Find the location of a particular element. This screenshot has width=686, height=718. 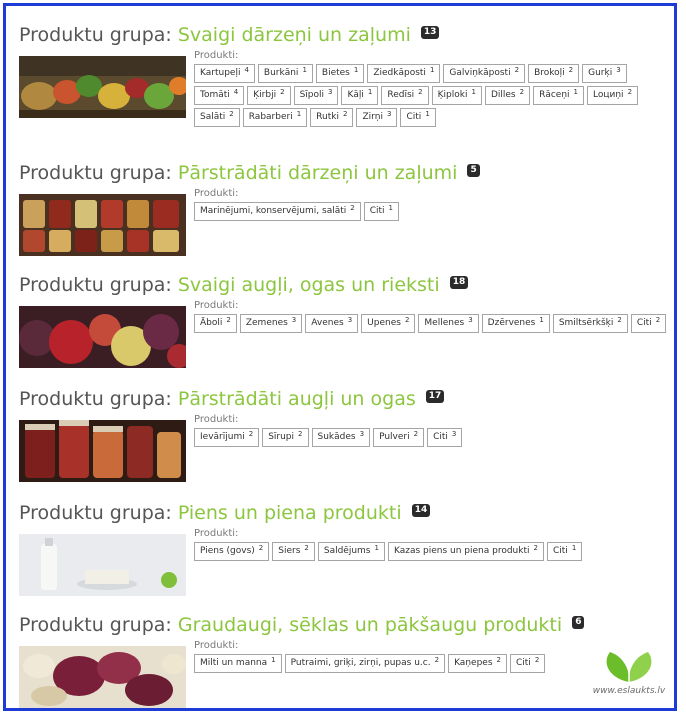

product-tag: Putraimi, griķi, zirņi, pupas u.c. 2 is located at coordinates (365, 663).